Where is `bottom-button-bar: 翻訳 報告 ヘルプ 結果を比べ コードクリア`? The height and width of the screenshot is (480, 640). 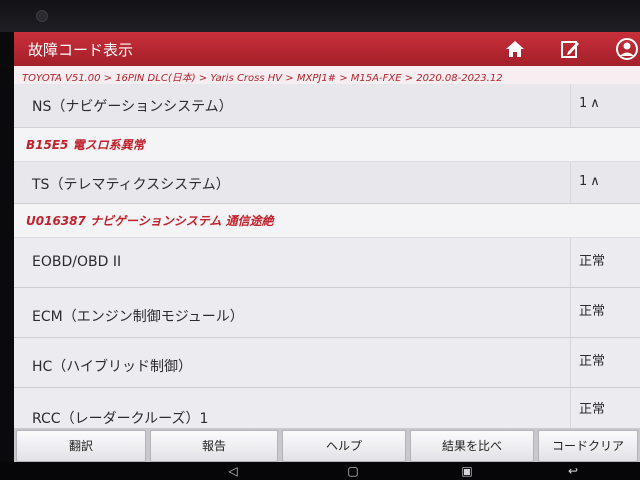 bottom-button-bar: 翻訳 報告 ヘルプ 結果を比べ コードクリア is located at coordinates (327, 445).